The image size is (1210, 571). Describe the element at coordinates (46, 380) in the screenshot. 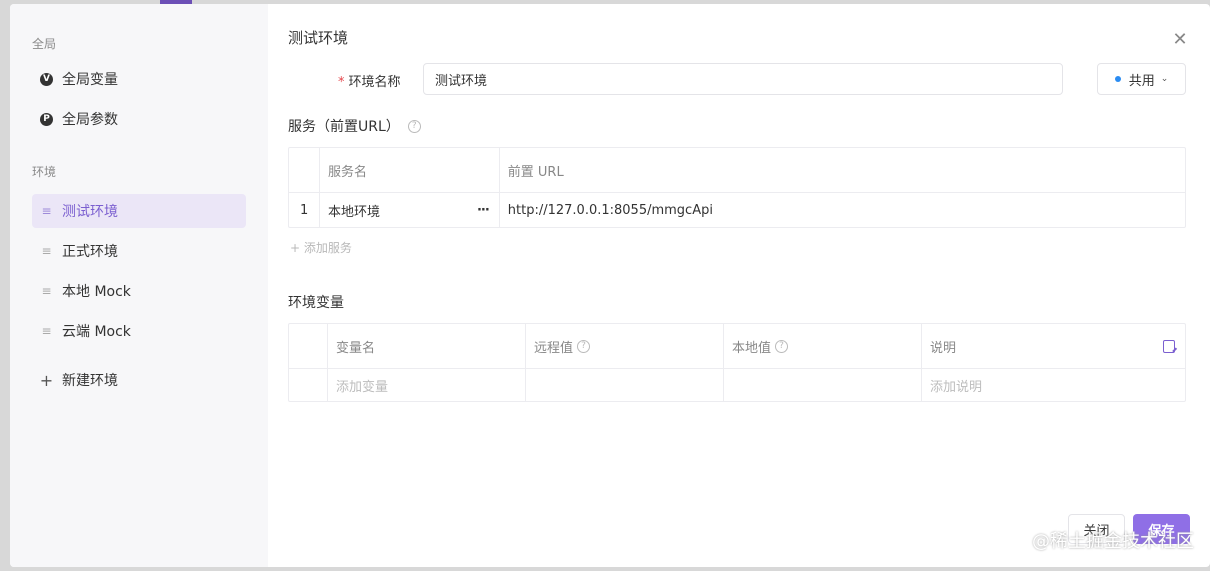

I see `plus-icon: +` at that location.